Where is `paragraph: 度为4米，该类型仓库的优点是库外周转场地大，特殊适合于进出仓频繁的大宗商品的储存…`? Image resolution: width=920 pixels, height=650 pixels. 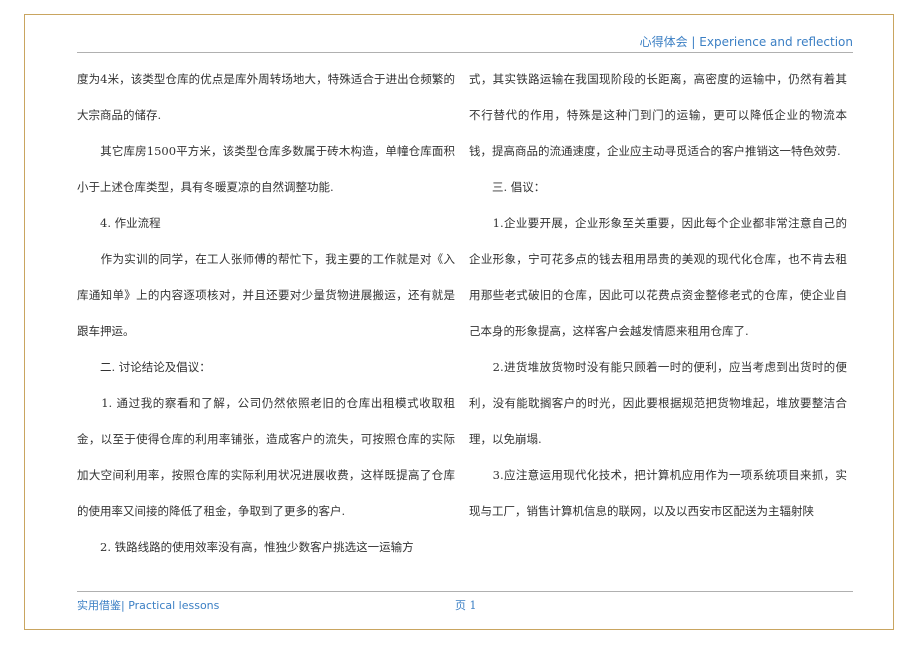 paragraph: 度为4米，该类型仓库的优点是库外周转场地大，特殊适合于进出仓频繁的大宗商品的储存… is located at coordinates (266, 97).